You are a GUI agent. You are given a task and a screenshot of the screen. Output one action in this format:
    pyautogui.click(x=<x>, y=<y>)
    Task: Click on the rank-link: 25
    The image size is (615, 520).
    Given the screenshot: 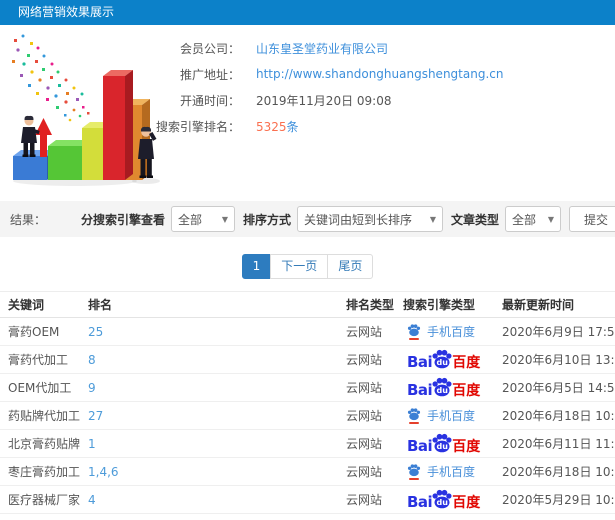 What is the action you would take?
    pyautogui.click(x=95, y=332)
    